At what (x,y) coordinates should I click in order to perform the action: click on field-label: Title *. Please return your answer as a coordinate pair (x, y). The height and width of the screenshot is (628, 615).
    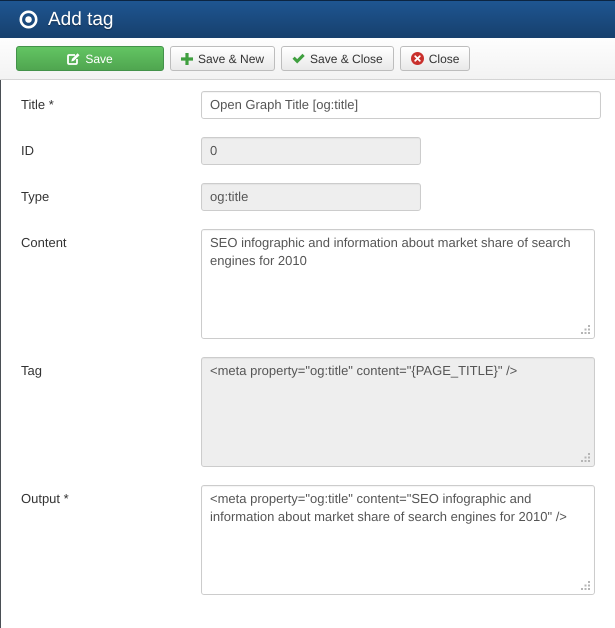
    Looking at the image, I should click on (38, 105).